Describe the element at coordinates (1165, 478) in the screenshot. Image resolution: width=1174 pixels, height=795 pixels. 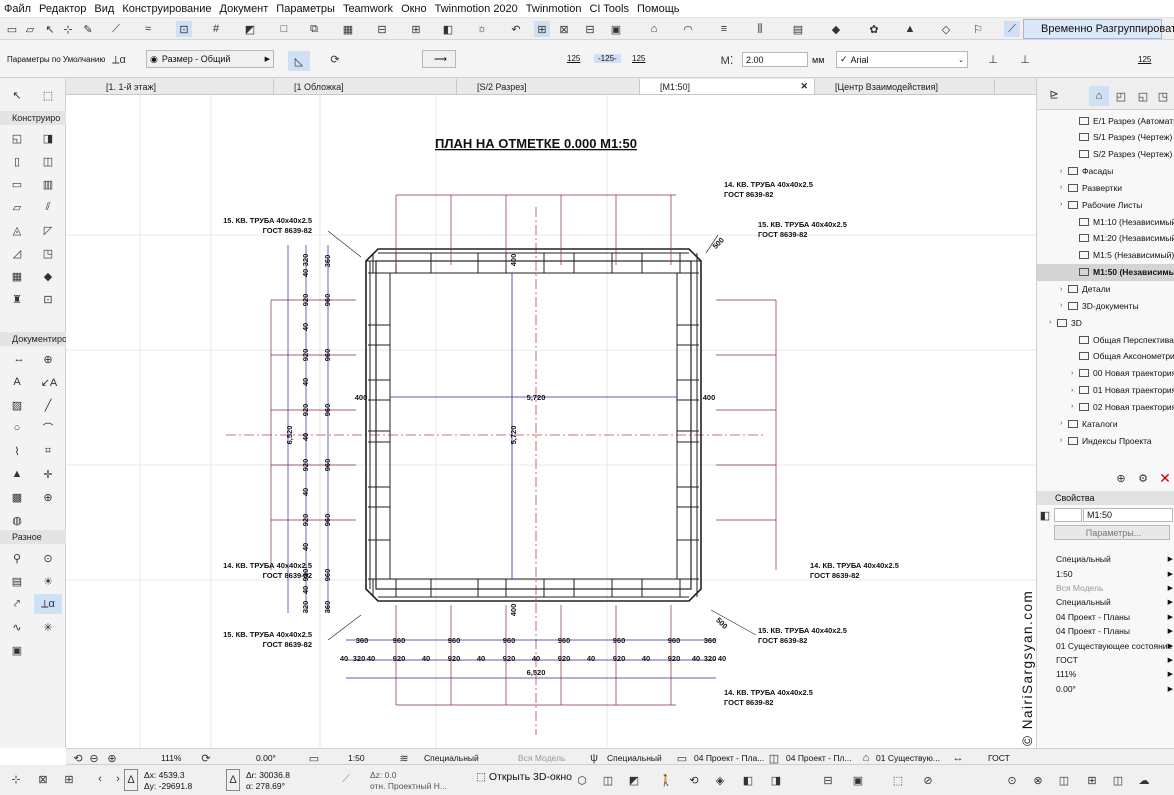
I see `delete-icon: ✕` at that location.